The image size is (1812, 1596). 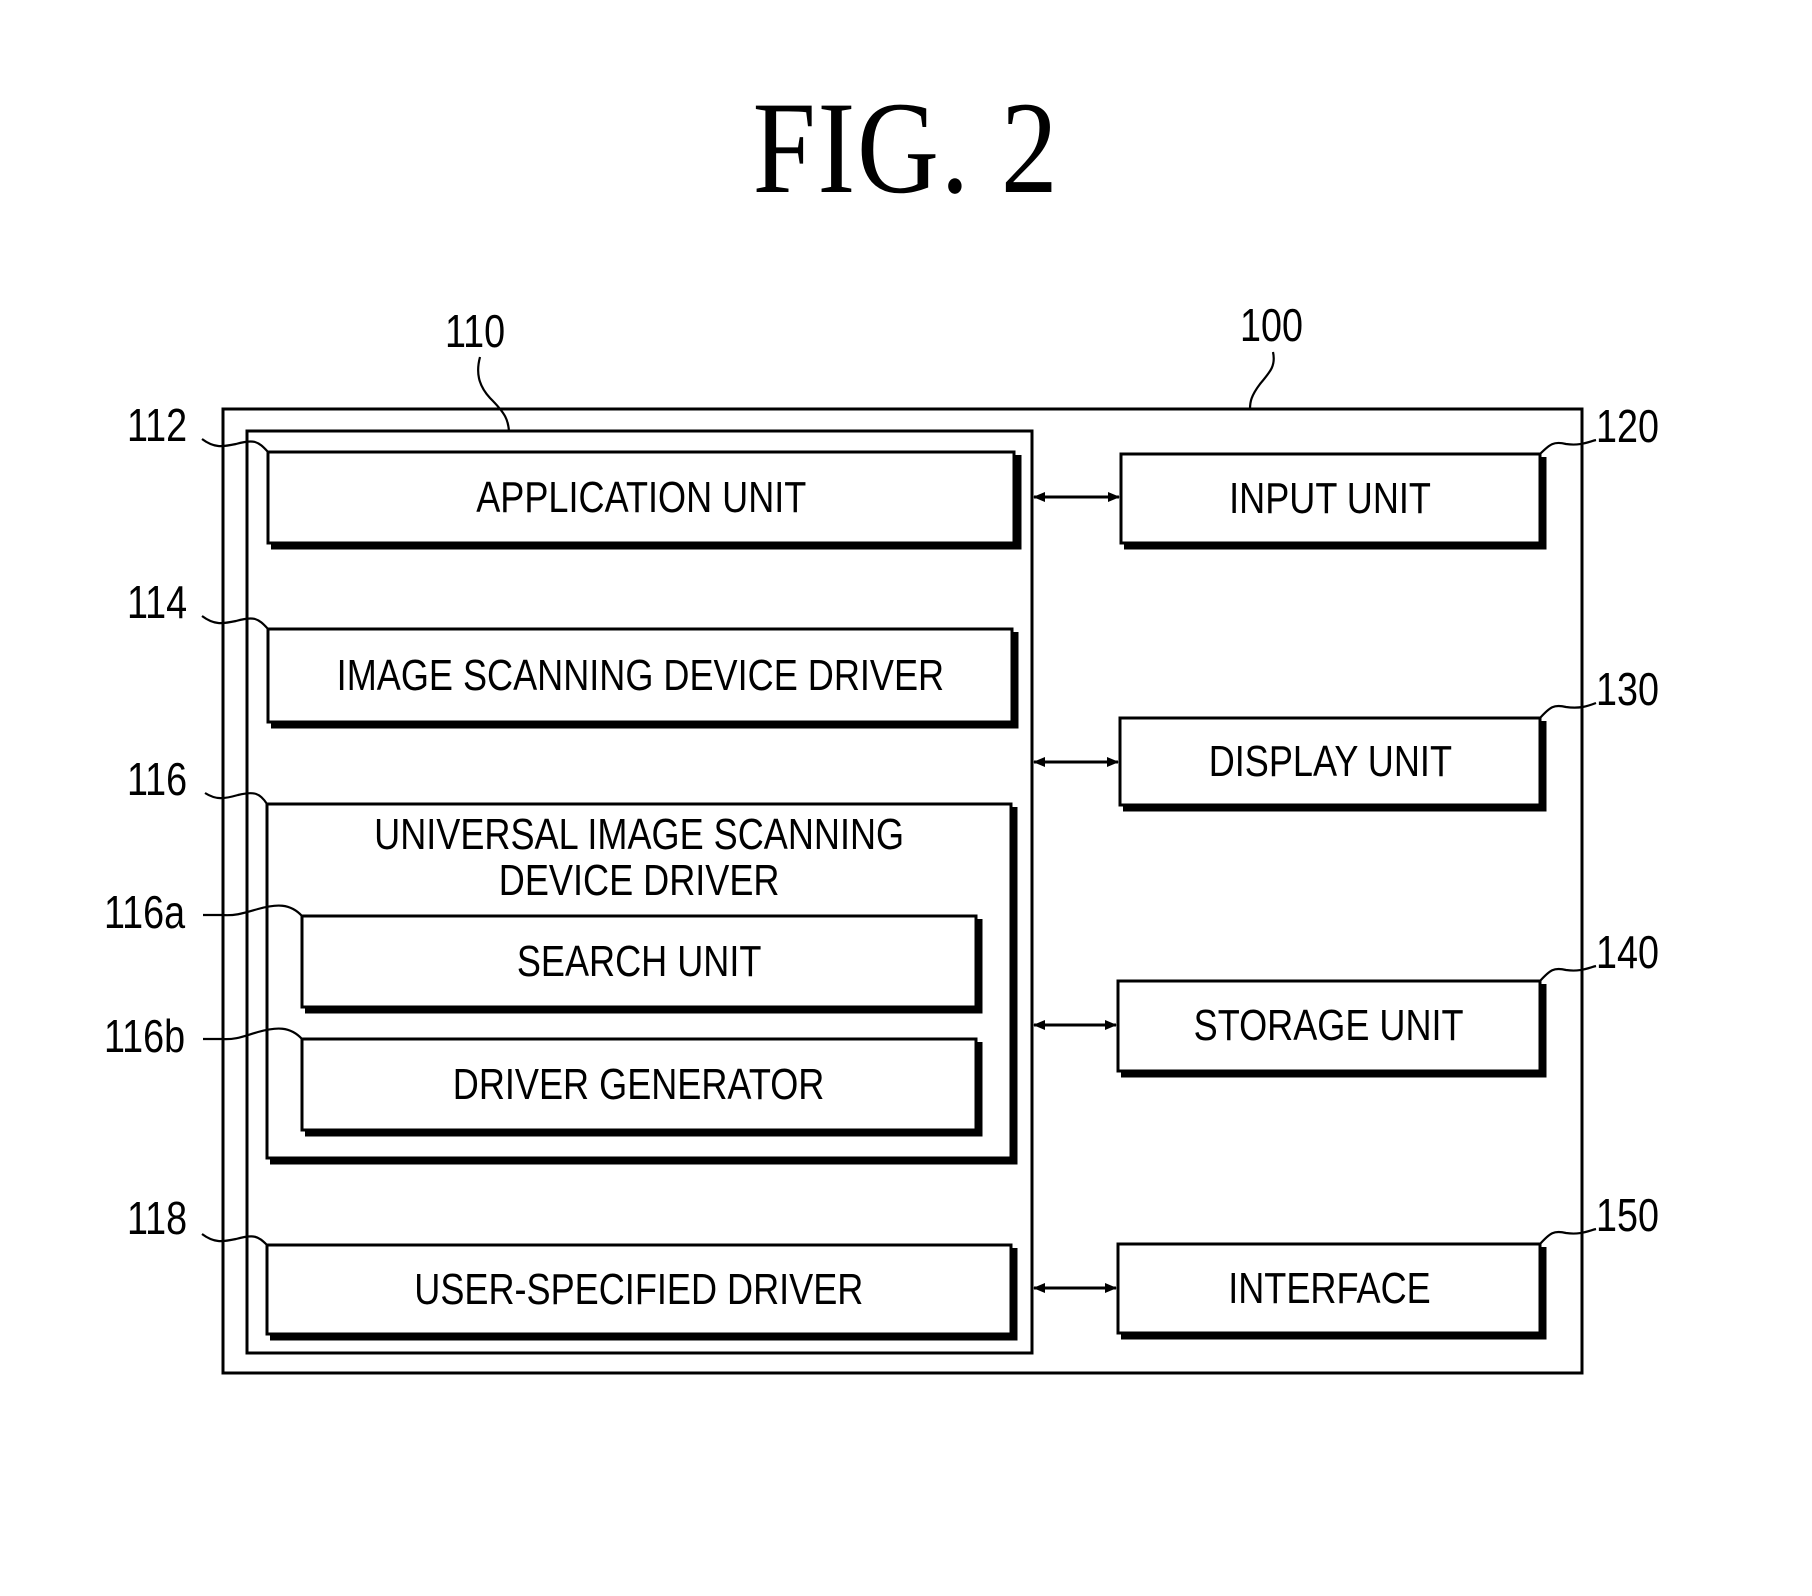 I want to click on ref-116: 116, so click(x=157, y=779).